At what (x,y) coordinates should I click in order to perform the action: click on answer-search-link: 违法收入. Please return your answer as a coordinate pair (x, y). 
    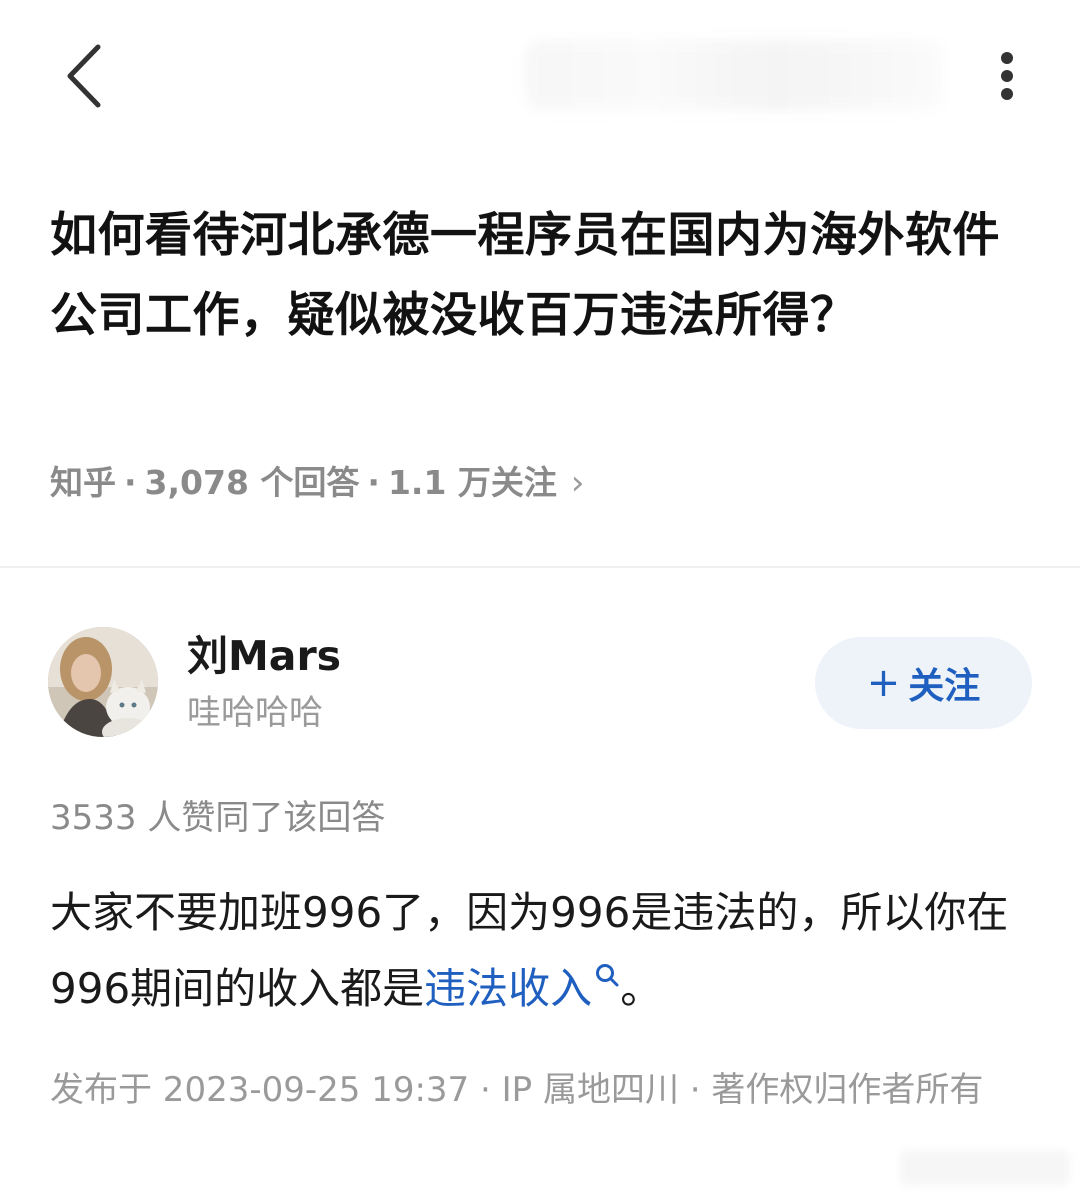
    Looking at the image, I should click on (522, 988).